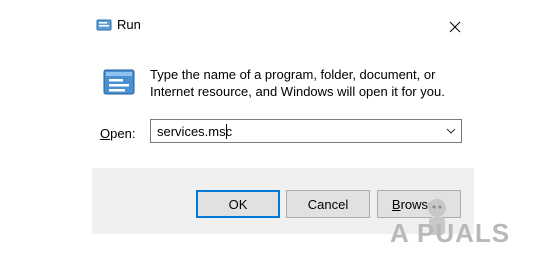  Describe the element at coordinates (295, 131) in the screenshot. I see `open-input` at that location.